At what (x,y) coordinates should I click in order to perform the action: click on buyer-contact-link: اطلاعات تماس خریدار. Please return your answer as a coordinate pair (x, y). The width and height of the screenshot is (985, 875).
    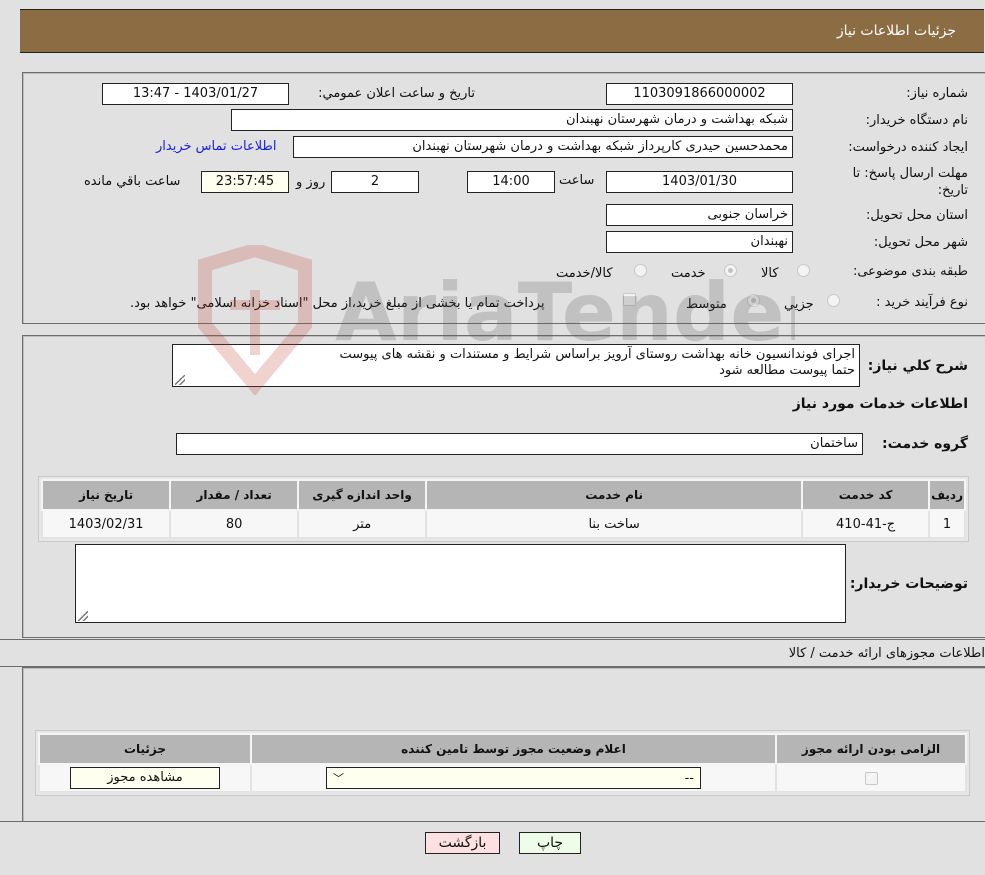
    Looking at the image, I should click on (216, 146).